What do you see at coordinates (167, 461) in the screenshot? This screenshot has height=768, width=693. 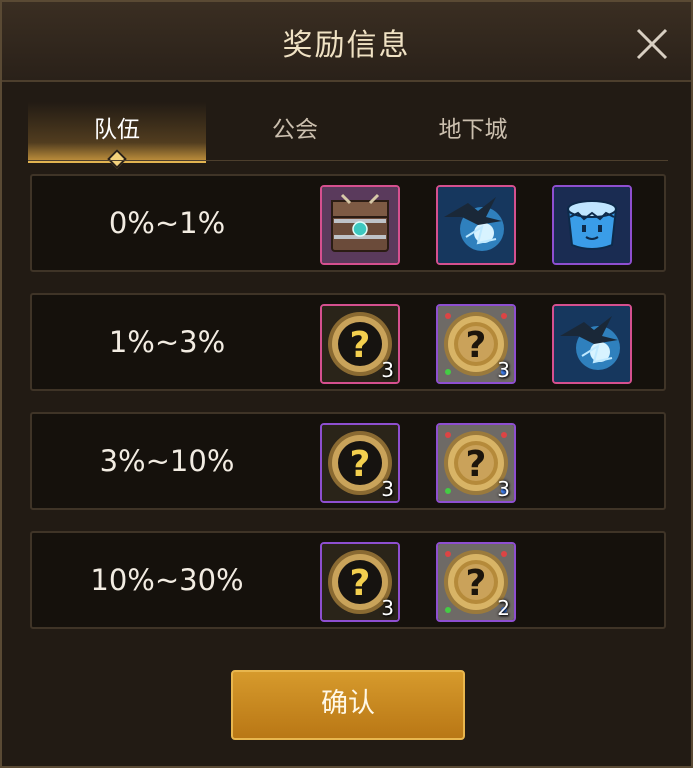 I see `rank-range-label: 3%~10%` at bounding box center [167, 461].